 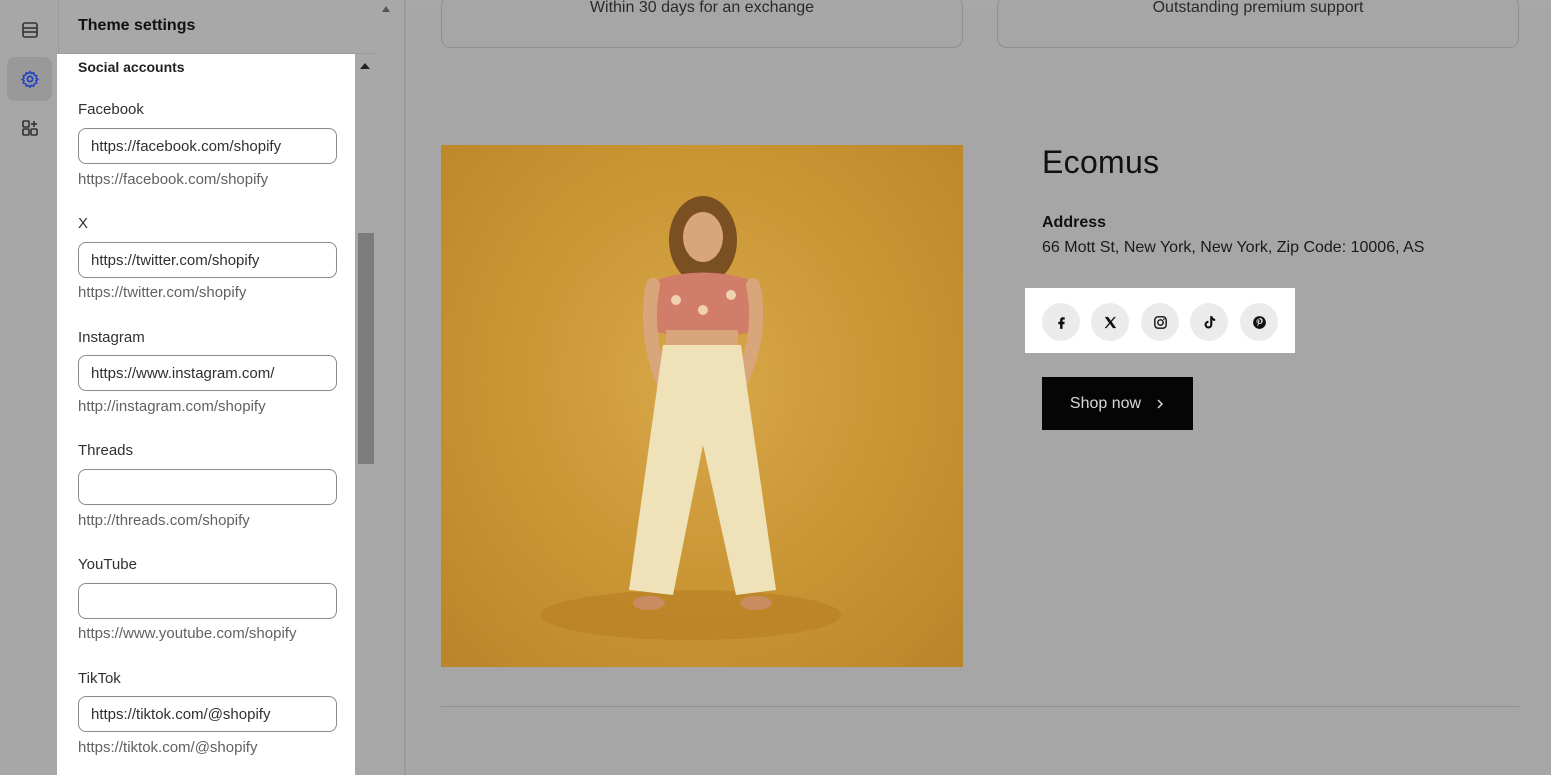 What do you see at coordinates (980, 706) in the screenshot?
I see `section-divider` at bounding box center [980, 706].